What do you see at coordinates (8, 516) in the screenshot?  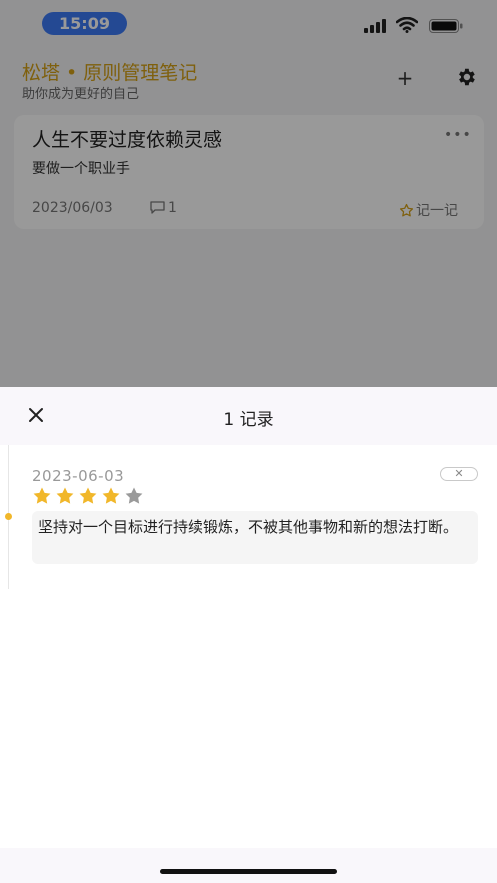 I see `timeline-dot` at bounding box center [8, 516].